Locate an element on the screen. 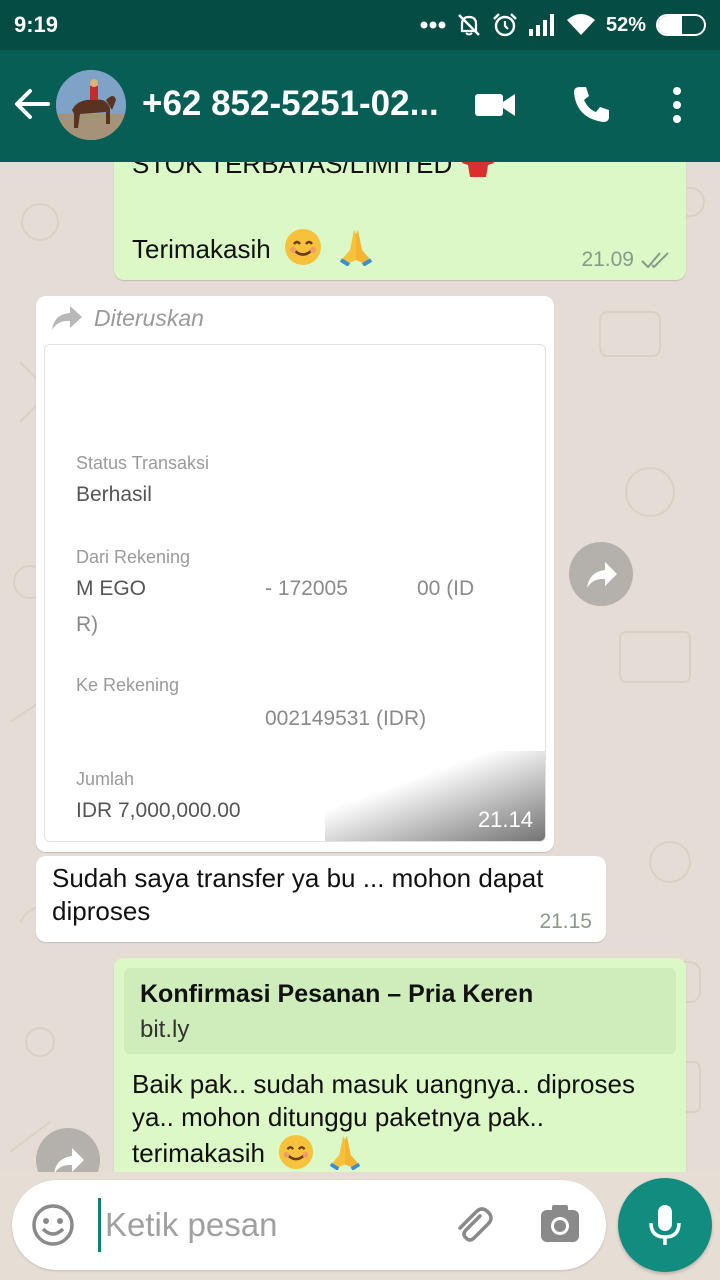 This screenshot has height=1280, width=720. tshirt-emoji-icon is located at coordinates (477, 169).